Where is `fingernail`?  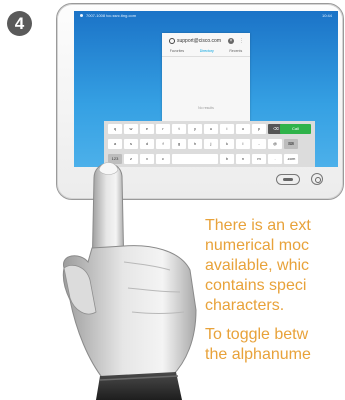 fingernail is located at coordinates (108, 168).